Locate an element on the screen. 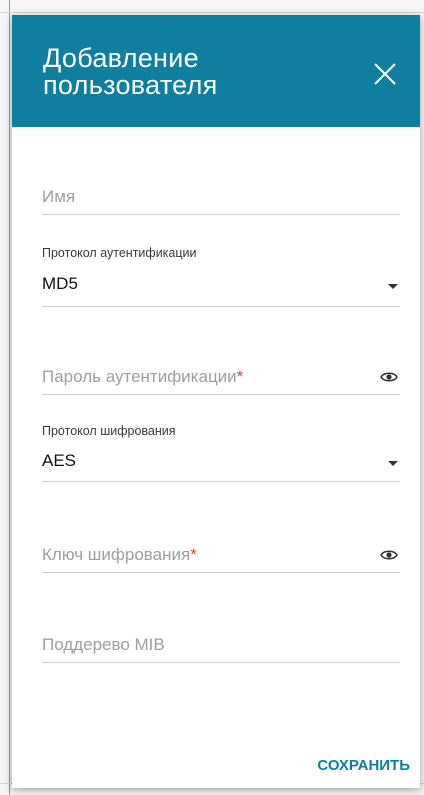 The image size is (424, 795). name-field: Имя is located at coordinates (221, 195).